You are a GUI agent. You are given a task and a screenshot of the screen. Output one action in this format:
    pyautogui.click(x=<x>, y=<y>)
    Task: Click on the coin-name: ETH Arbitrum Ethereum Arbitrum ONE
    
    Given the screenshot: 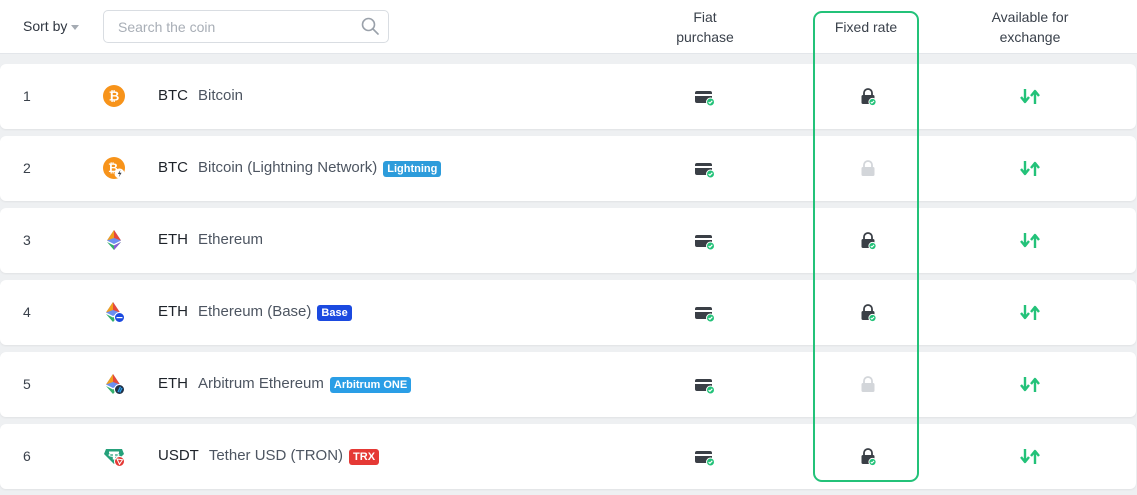 What is the action you would take?
    pyautogui.click(x=285, y=384)
    